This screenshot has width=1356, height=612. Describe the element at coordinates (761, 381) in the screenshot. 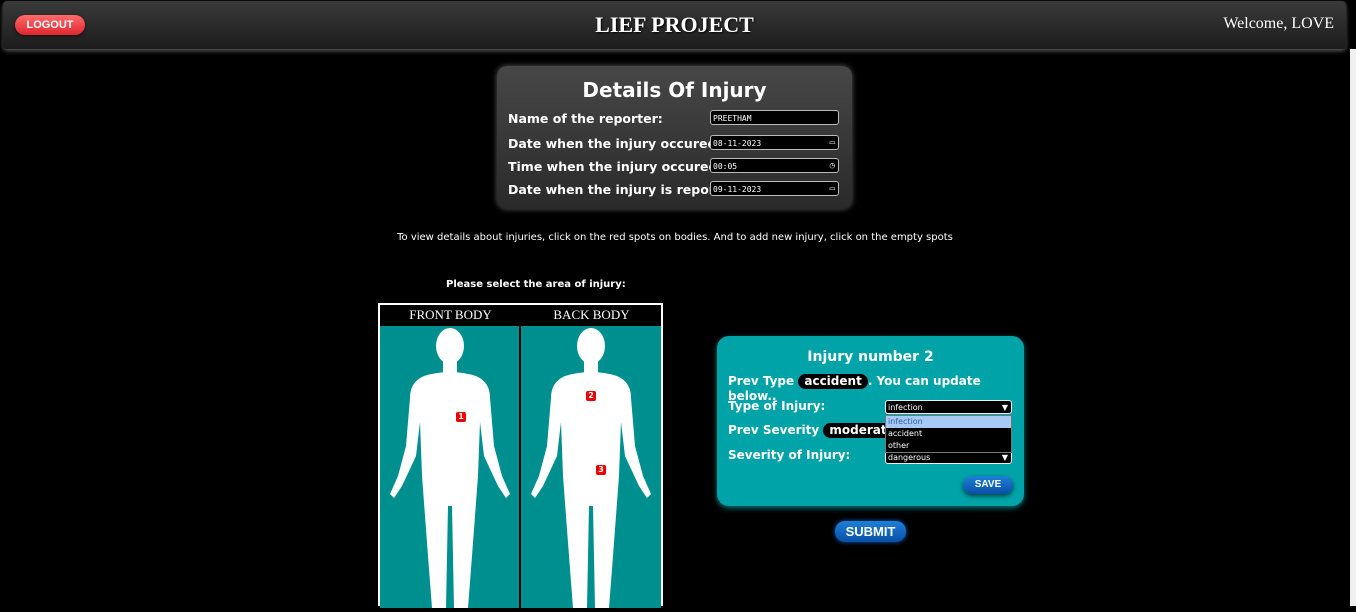

I see `prev-type-prefix: Prev Type` at that location.